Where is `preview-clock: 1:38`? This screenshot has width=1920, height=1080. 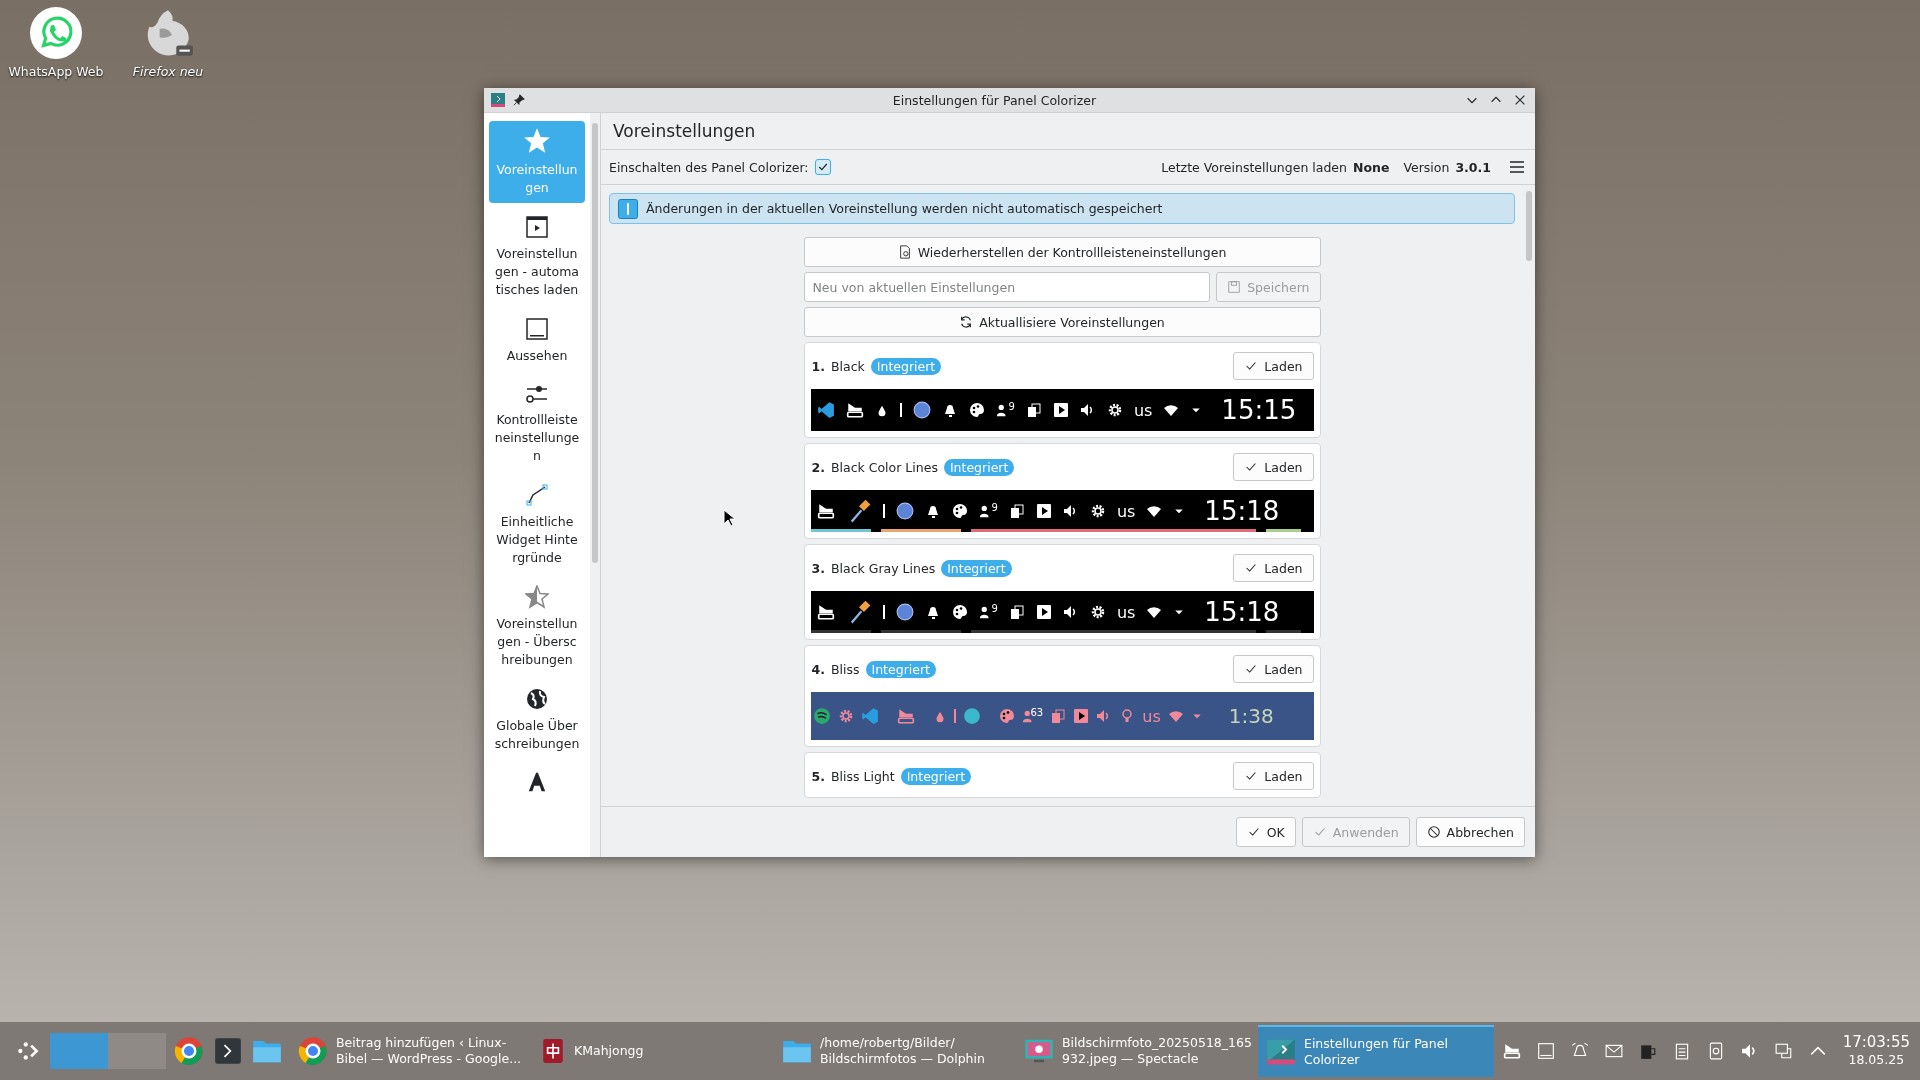
preview-clock: 1:38 is located at coordinates (1251, 716).